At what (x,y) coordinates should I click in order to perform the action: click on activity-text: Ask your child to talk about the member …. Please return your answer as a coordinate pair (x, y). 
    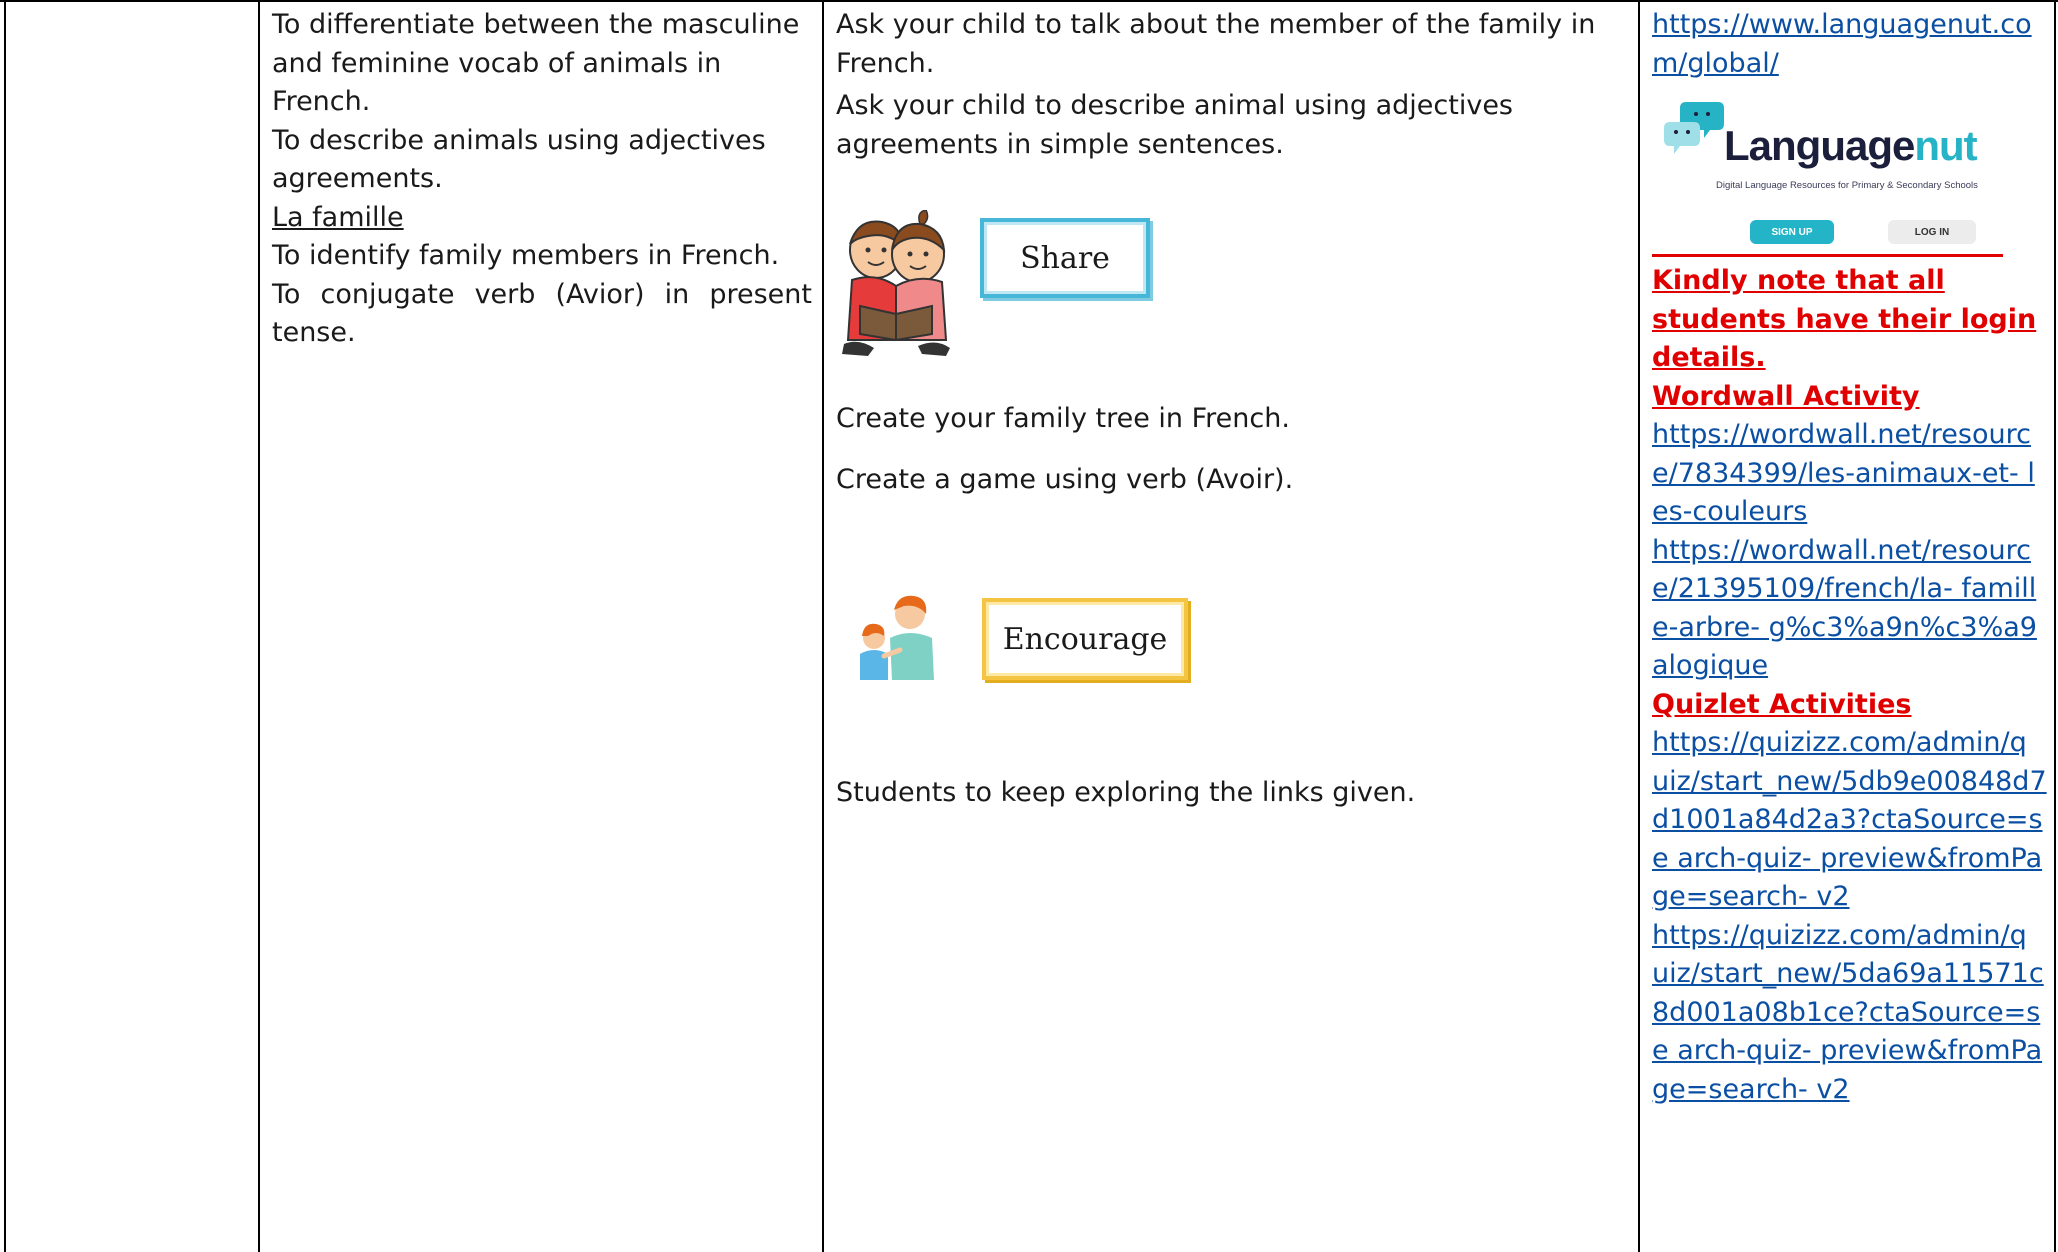
    Looking at the image, I should click on (1216, 24).